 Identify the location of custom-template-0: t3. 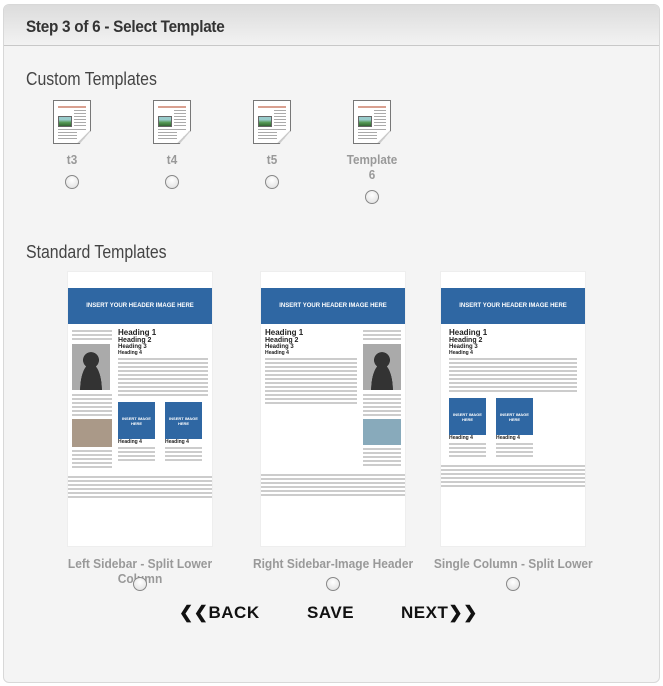
(72, 144).